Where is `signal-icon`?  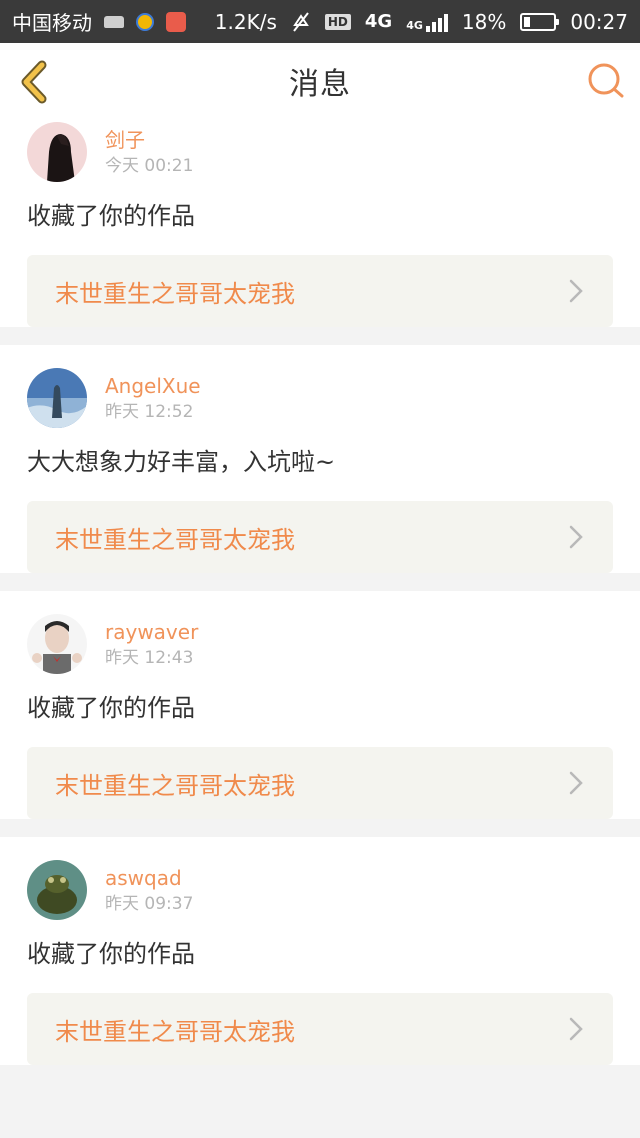 signal-icon is located at coordinates (436, 22).